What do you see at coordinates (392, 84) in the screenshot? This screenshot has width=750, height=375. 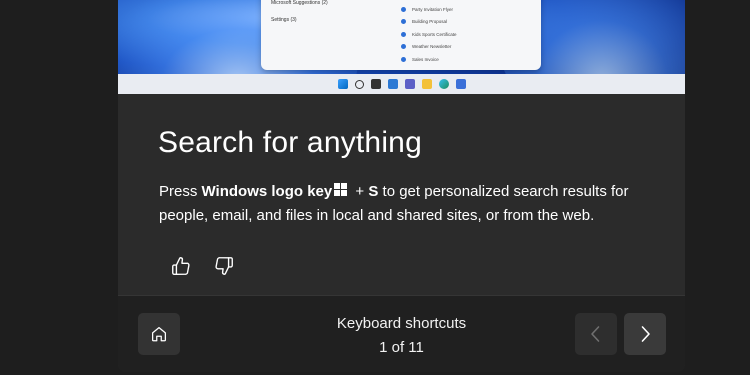 I see `widgets-icon` at bounding box center [392, 84].